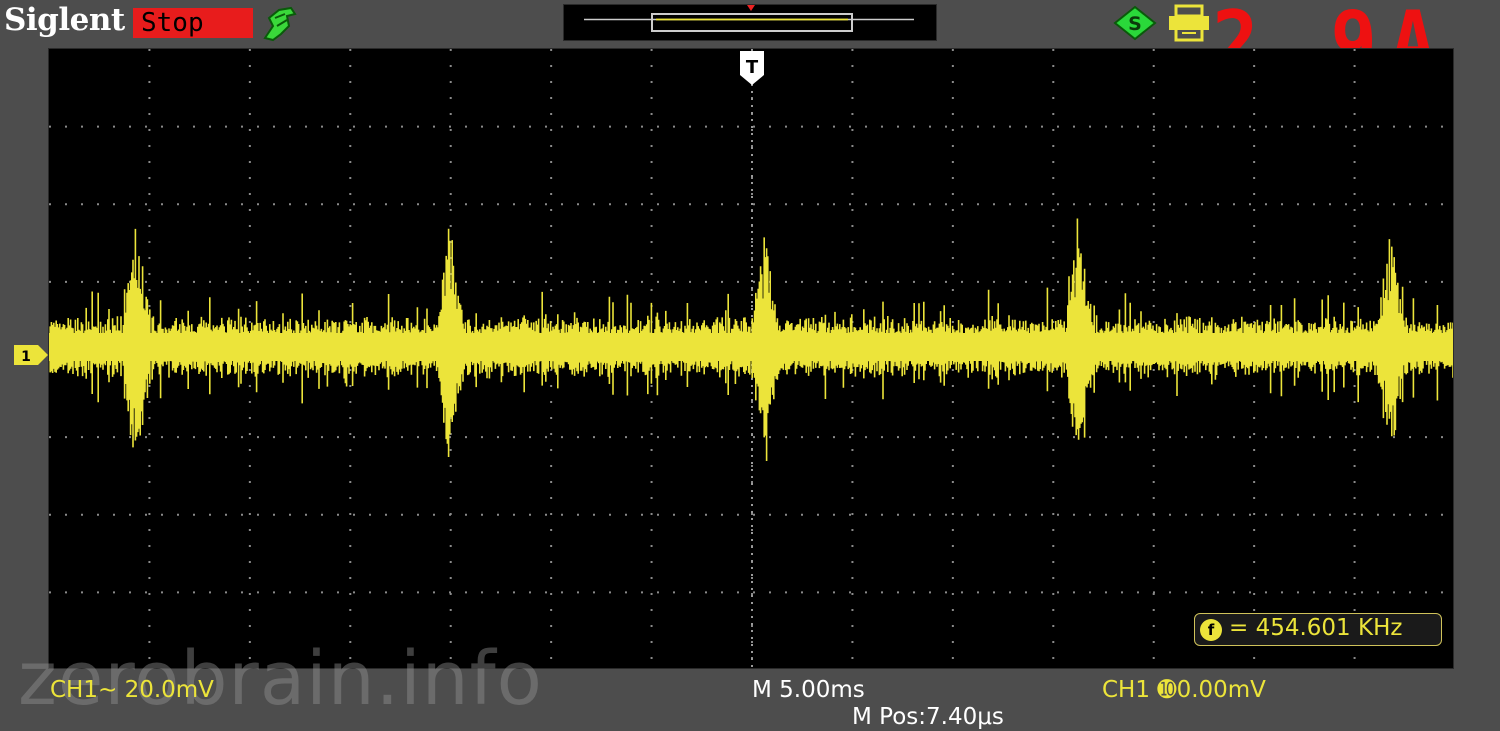 This screenshot has height=731, width=1500. What do you see at coordinates (1189, 23) in the screenshot?
I see `printer-icon` at bounding box center [1189, 23].